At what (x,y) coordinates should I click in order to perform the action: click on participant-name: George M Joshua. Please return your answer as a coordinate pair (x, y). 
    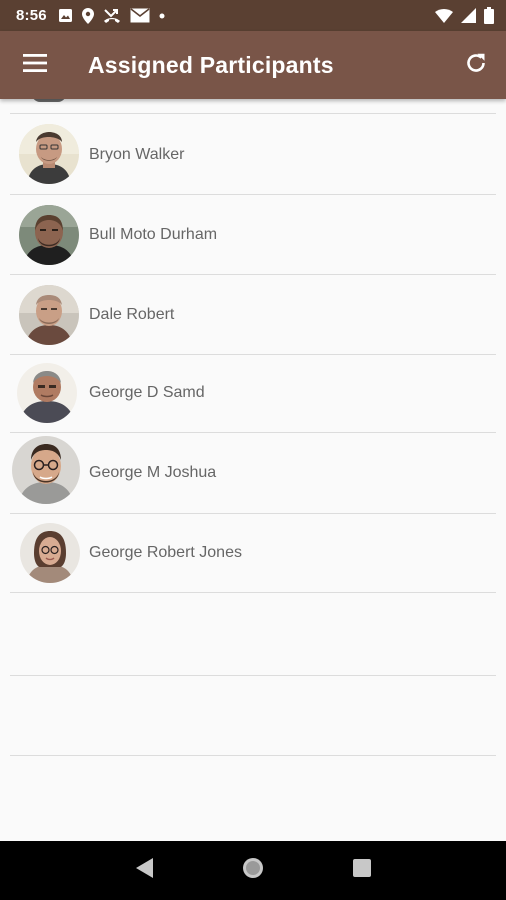
    Looking at the image, I should click on (153, 472).